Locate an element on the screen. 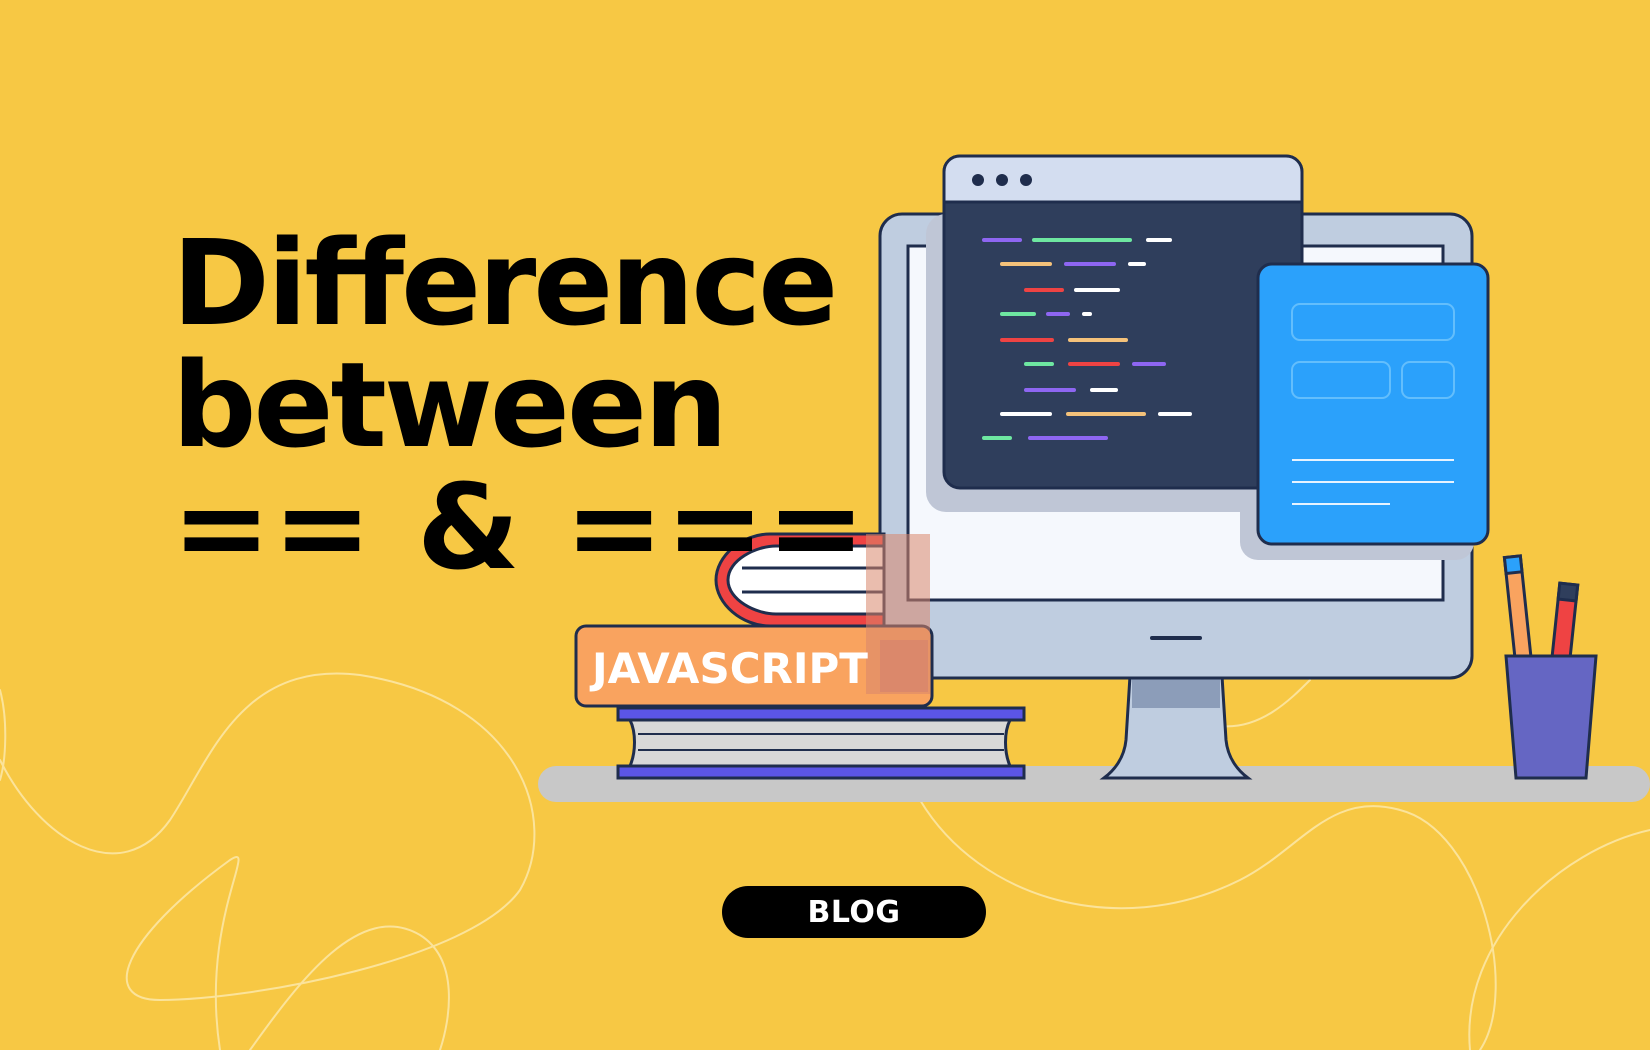  title-line-1: Difference is located at coordinates (505, 283).